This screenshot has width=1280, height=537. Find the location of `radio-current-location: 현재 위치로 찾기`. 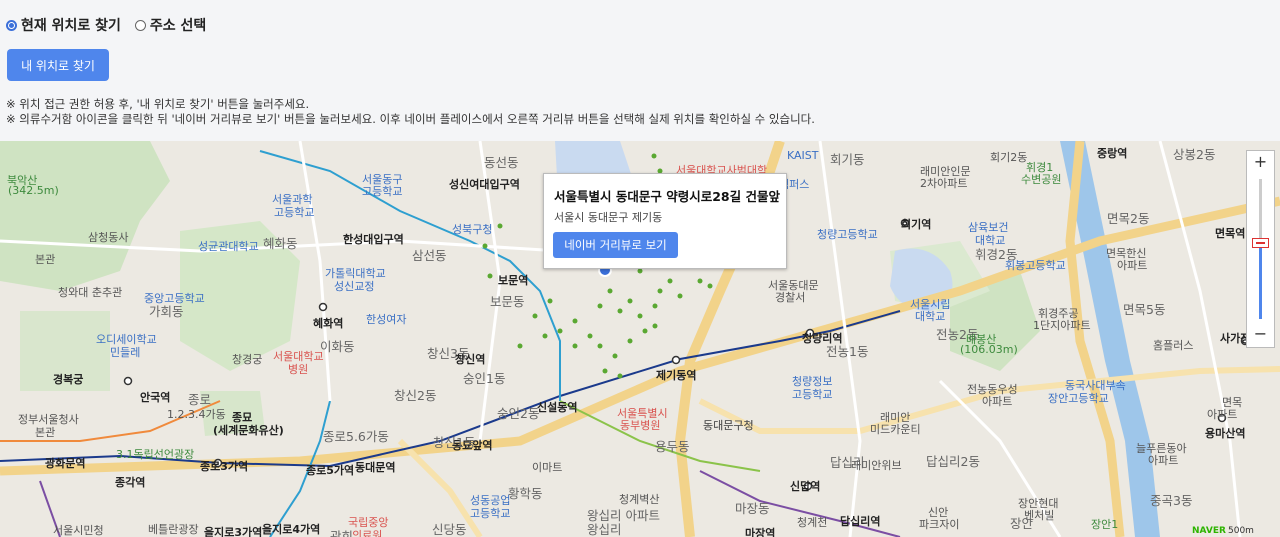

radio-current-location: 현재 위치로 찾기 is located at coordinates (63, 25).